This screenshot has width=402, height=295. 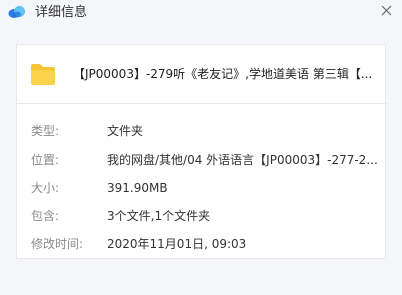 I want to click on contains-label: 包含:, so click(x=45, y=216).